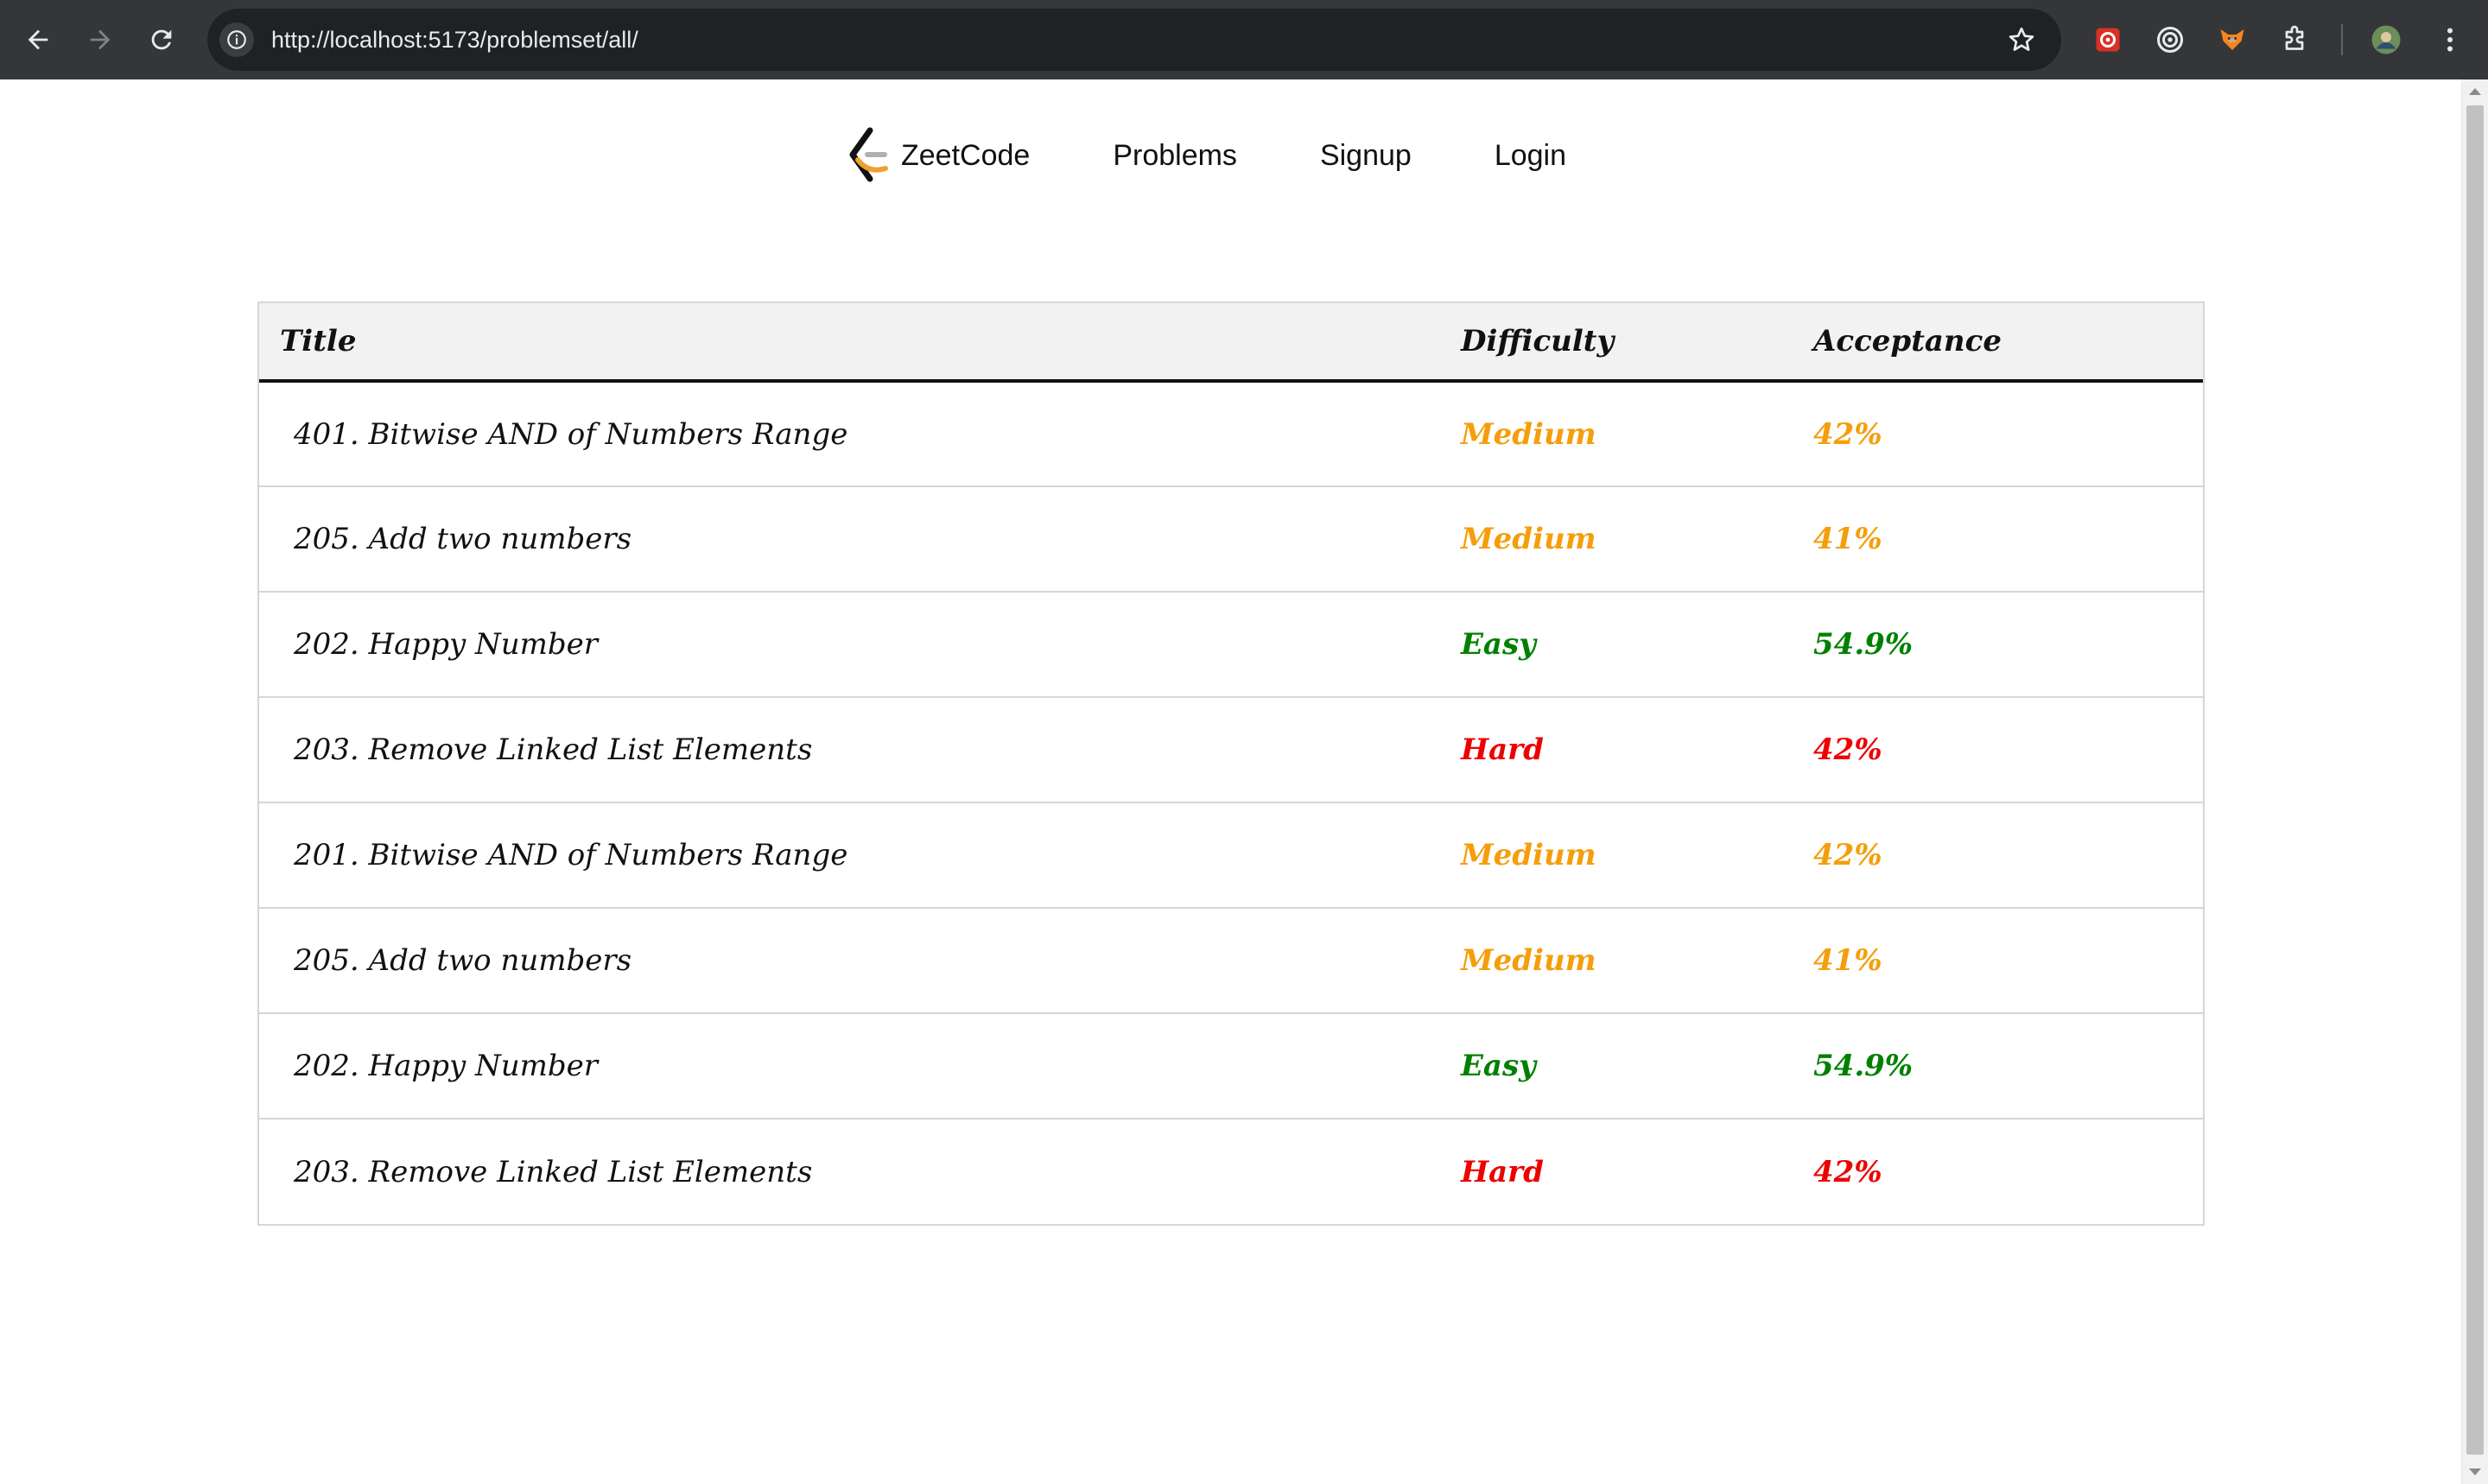 The height and width of the screenshot is (1484, 2488). I want to click on bookmark-star-icon, so click(2021, 39).